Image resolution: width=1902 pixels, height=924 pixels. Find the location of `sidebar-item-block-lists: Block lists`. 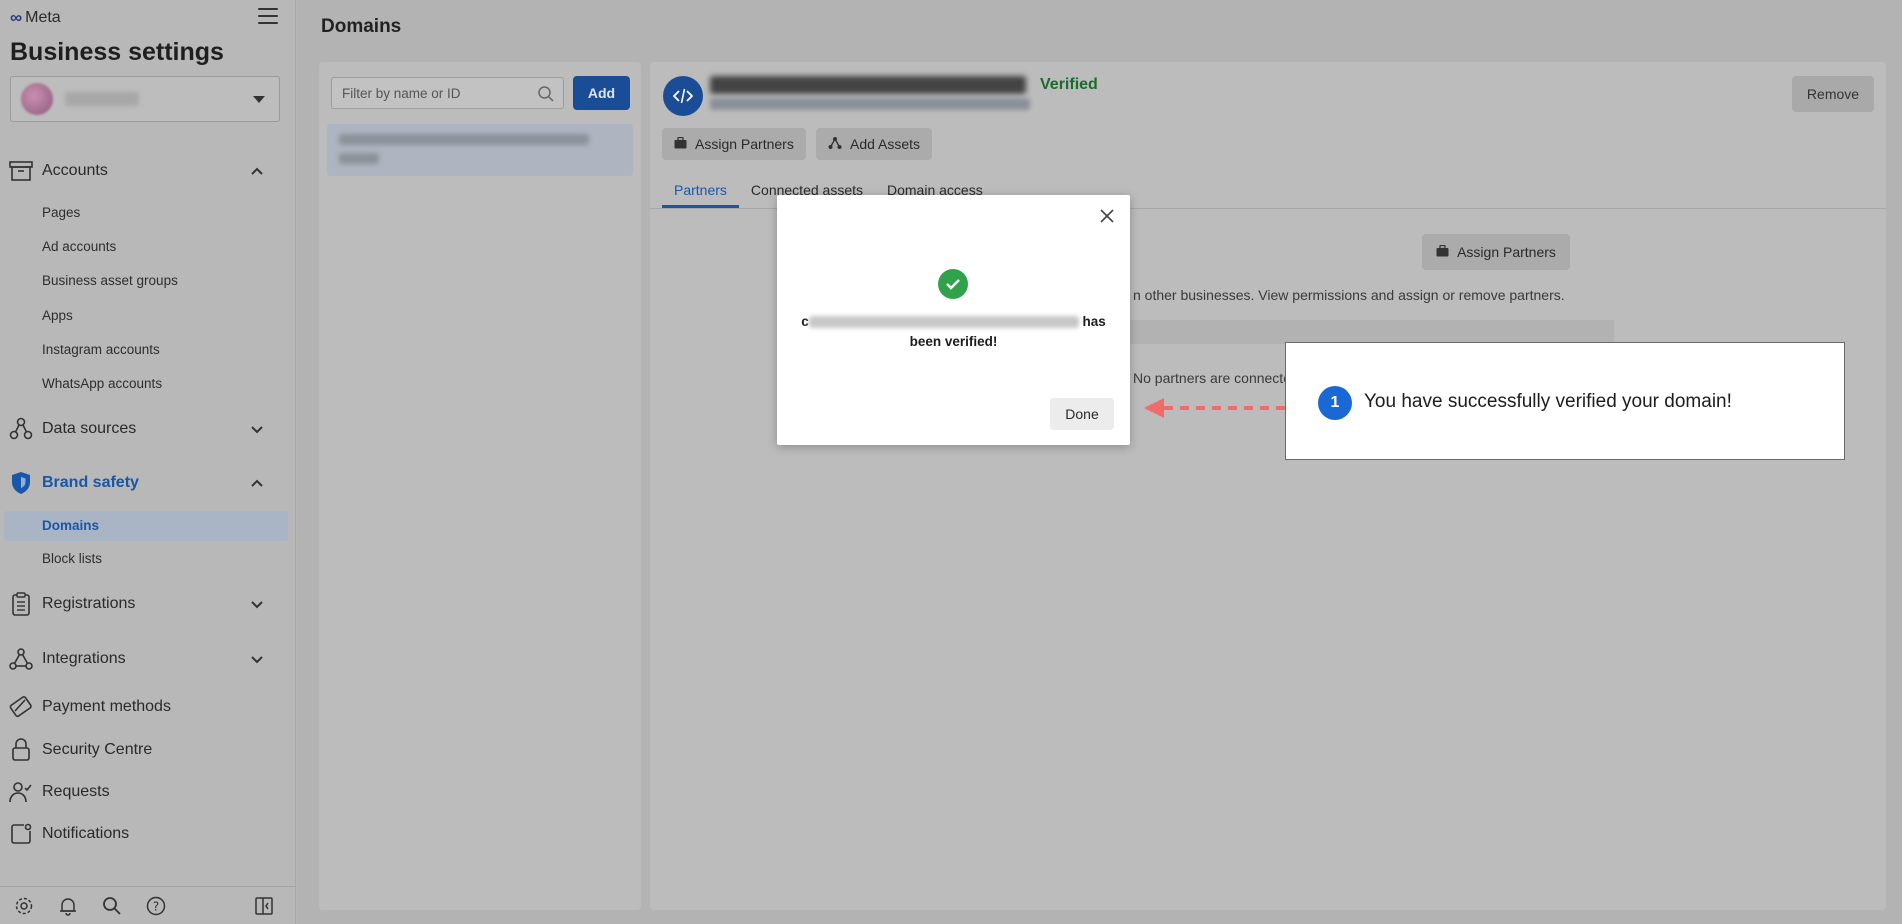

sidebar-item-block-lists: Block lists is located at coordinates (72, 559).